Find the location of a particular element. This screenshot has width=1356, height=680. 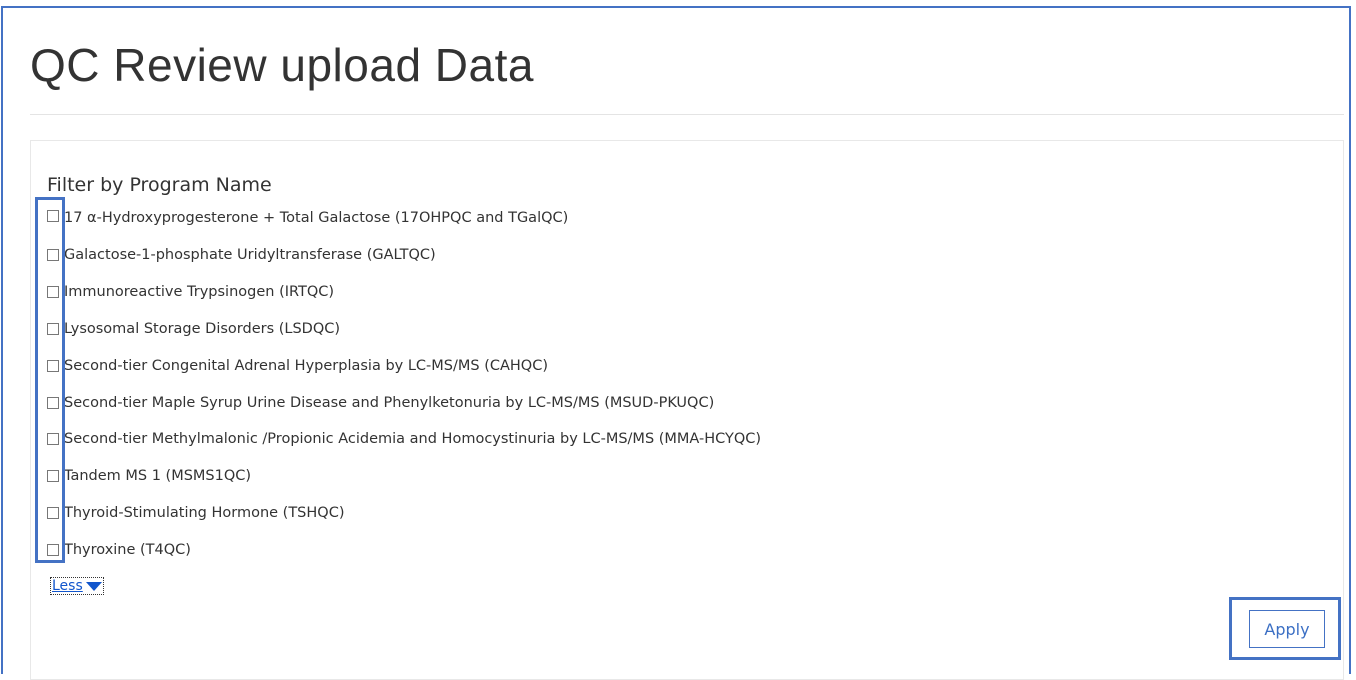

program-item: Thyroxine (T4QC) is located at coordinates (404, 549).